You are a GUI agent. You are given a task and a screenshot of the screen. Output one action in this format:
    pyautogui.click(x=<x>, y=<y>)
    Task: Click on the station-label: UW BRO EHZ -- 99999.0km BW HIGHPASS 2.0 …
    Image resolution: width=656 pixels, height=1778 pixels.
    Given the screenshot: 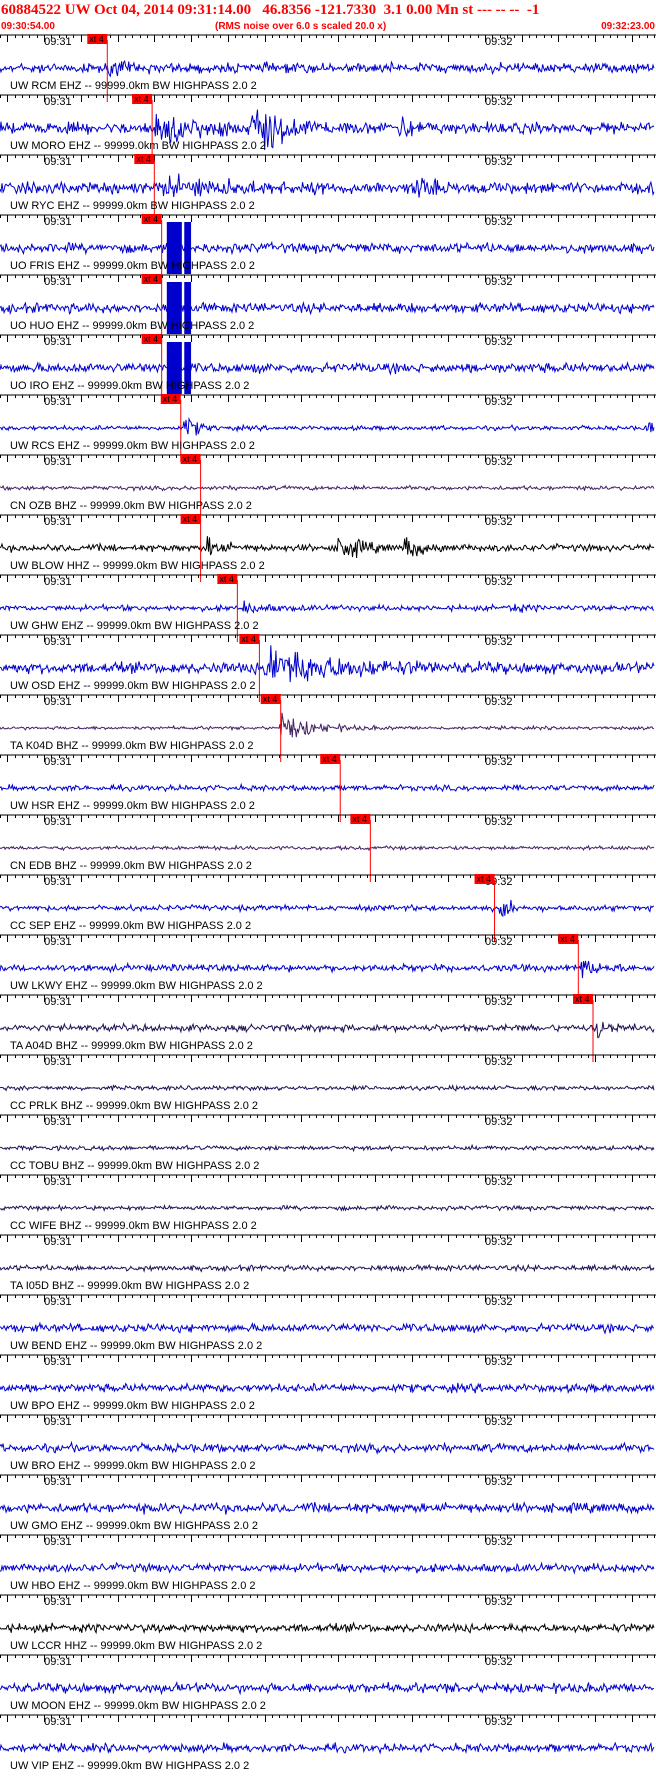 What is the action you would take?
    pyautogui.click(x=133, y=1466)
    